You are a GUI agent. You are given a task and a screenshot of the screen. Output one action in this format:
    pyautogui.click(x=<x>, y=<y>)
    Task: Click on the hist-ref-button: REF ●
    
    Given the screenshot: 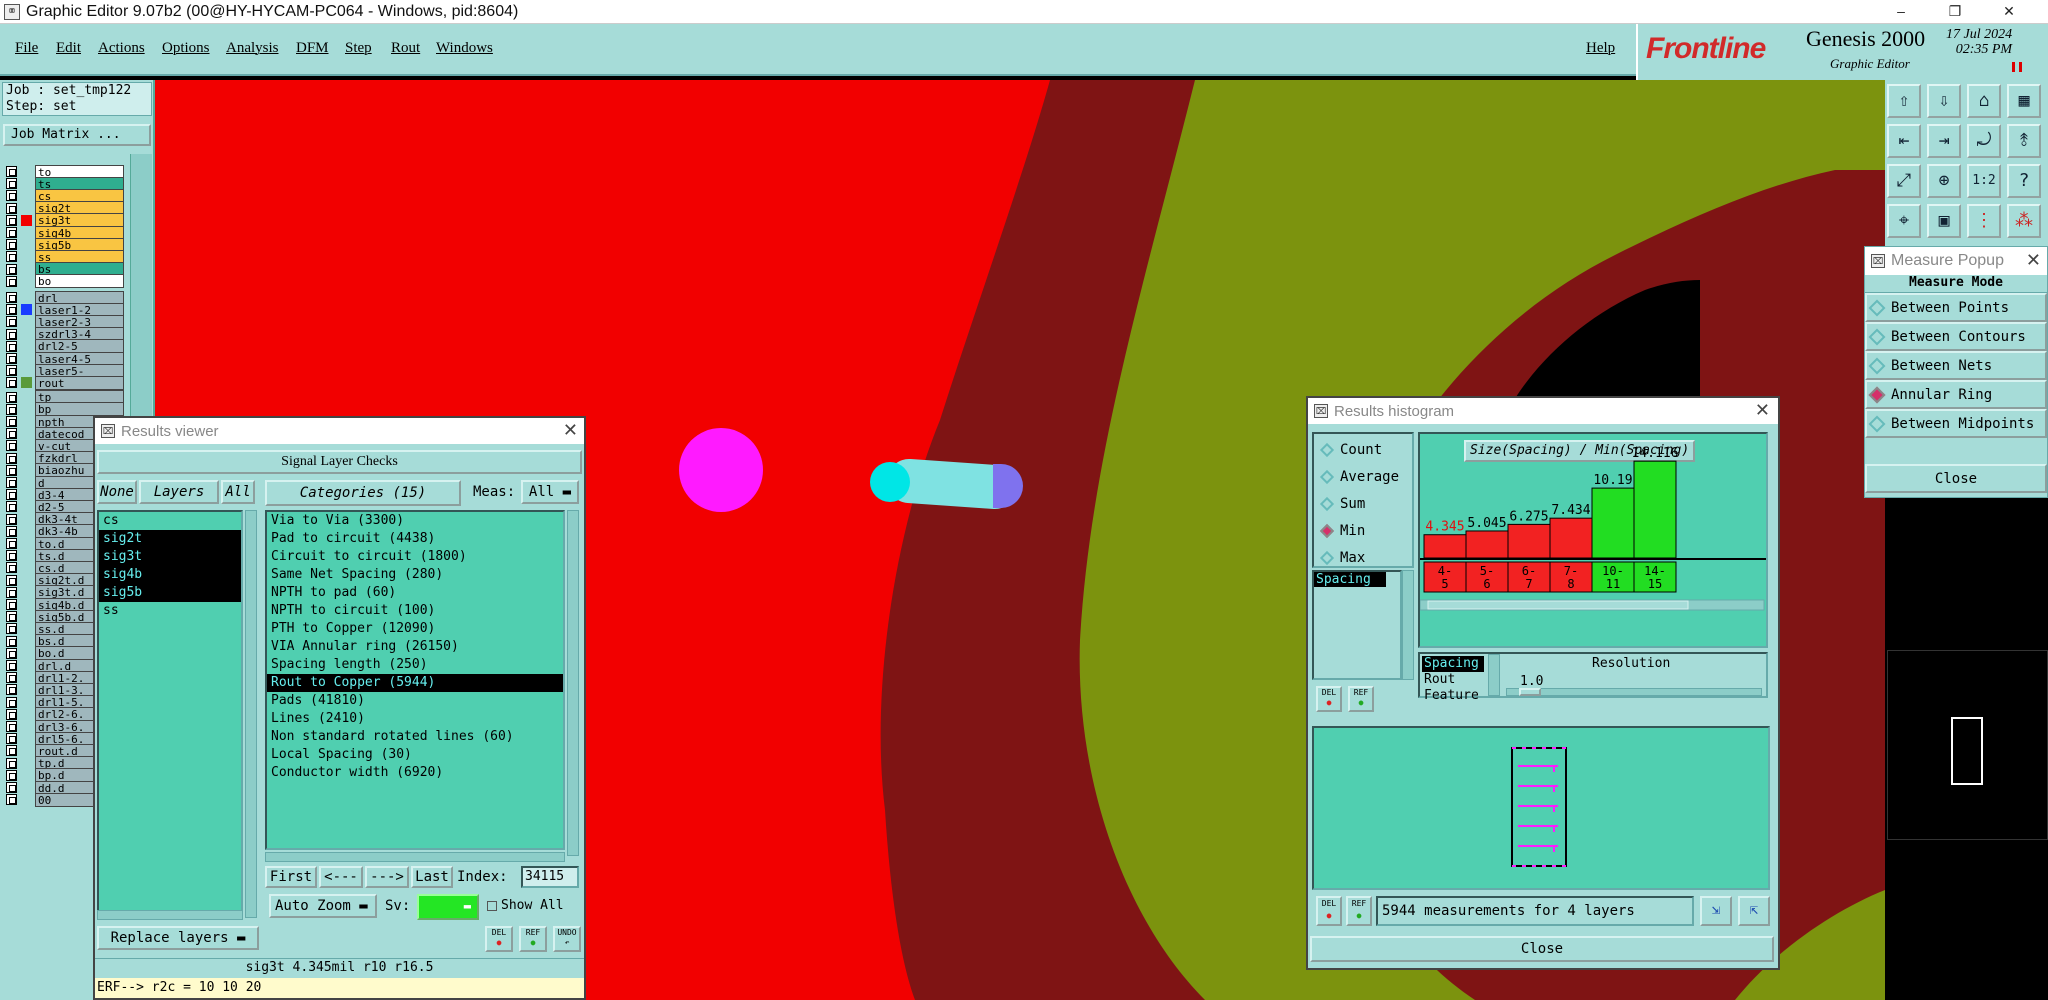 What is the action you would take?
    pyautogui.click(x=1361, y=699)
    